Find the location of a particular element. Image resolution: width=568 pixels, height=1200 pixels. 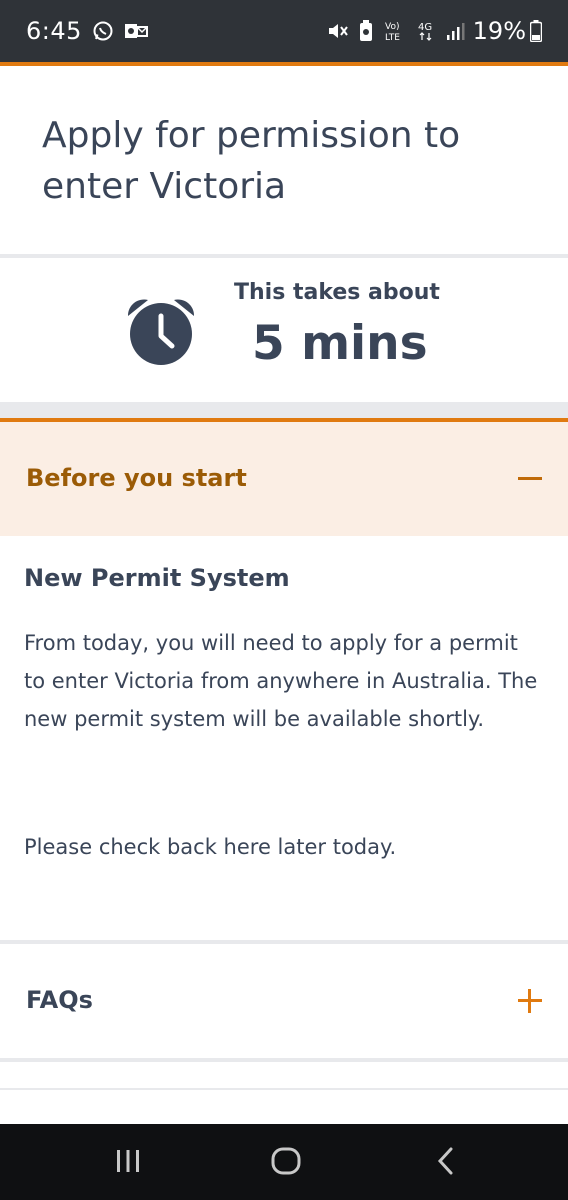

time-estimate-section: This takes about 5 mins is located at coordinates (284, 330).